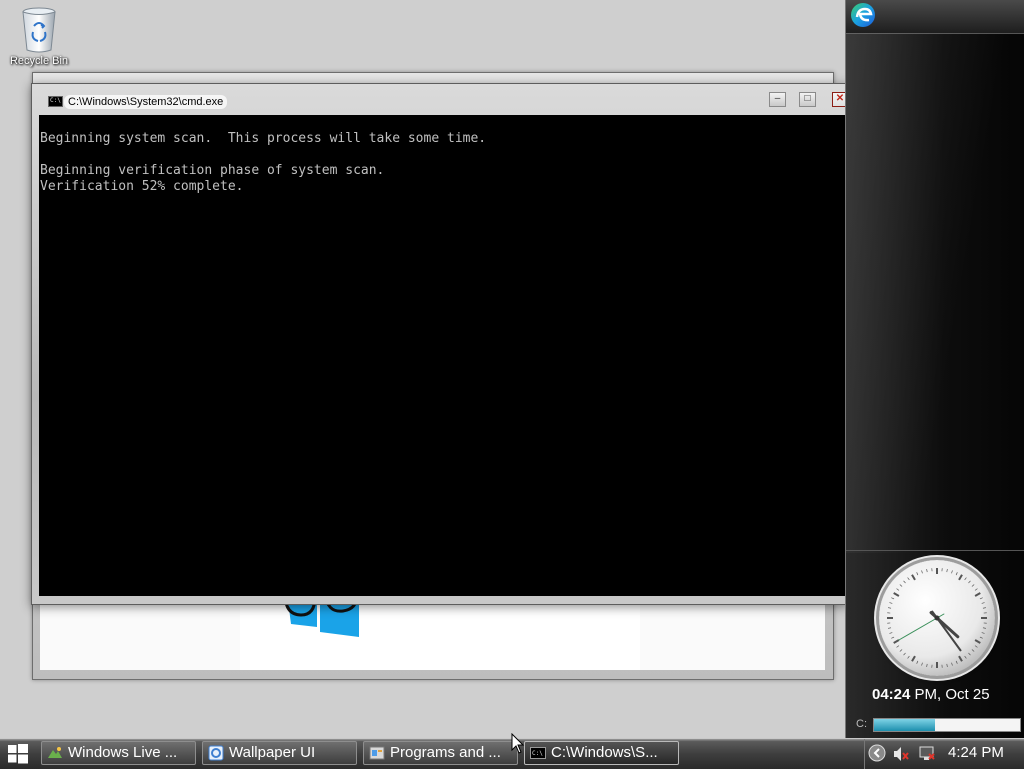 The width and height of the screenshot is (1024, 769). What do you see at coordinates (976, 752) in the screenshot?
I see `taskbar-clock: 4:24 PM` at bounding box center [976, 752].